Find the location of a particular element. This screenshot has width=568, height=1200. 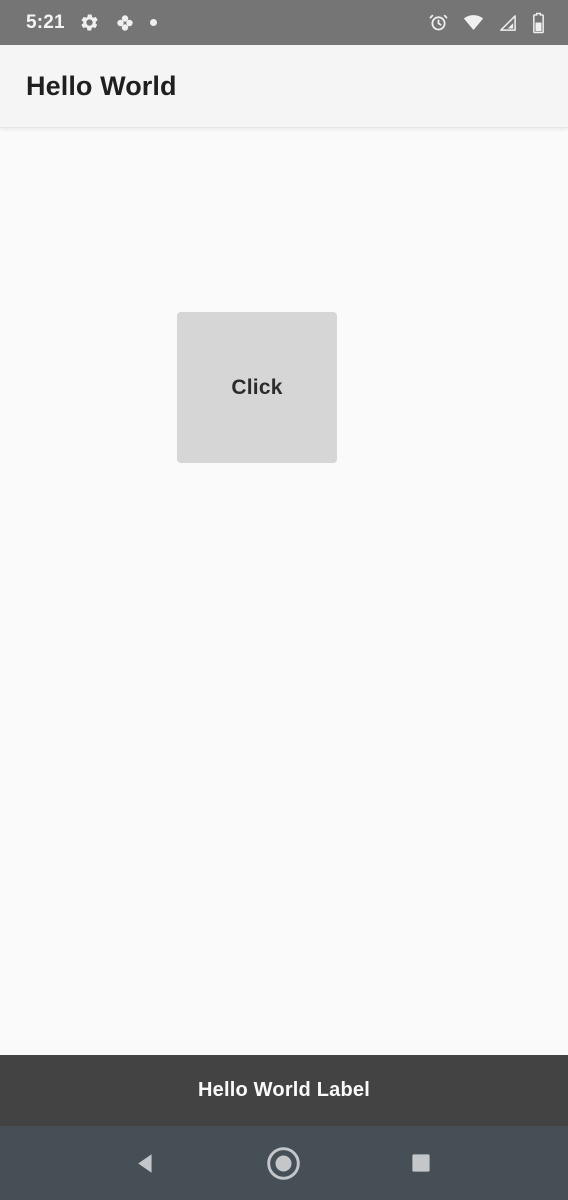

status-bar-right-group is located at coordinates (487, 23).